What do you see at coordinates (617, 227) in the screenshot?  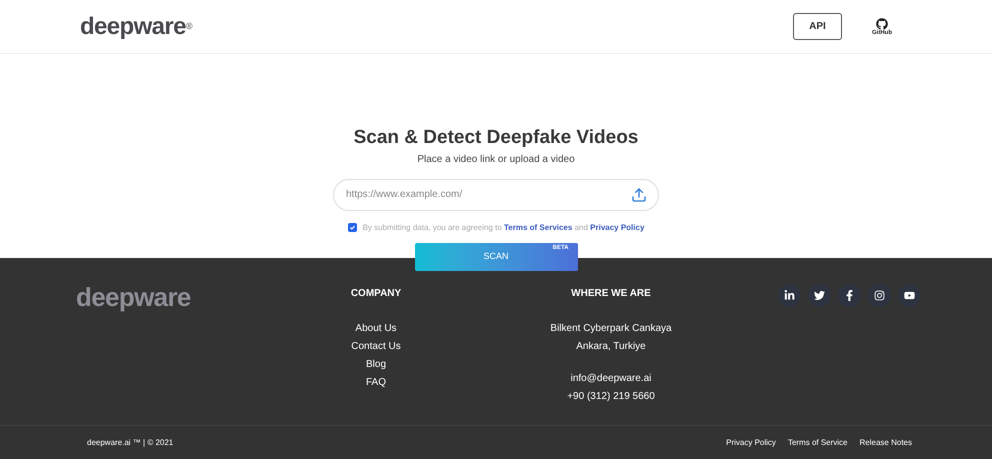 I see `privacy-link: Privacy Policy` at bounding box center [617, 227].